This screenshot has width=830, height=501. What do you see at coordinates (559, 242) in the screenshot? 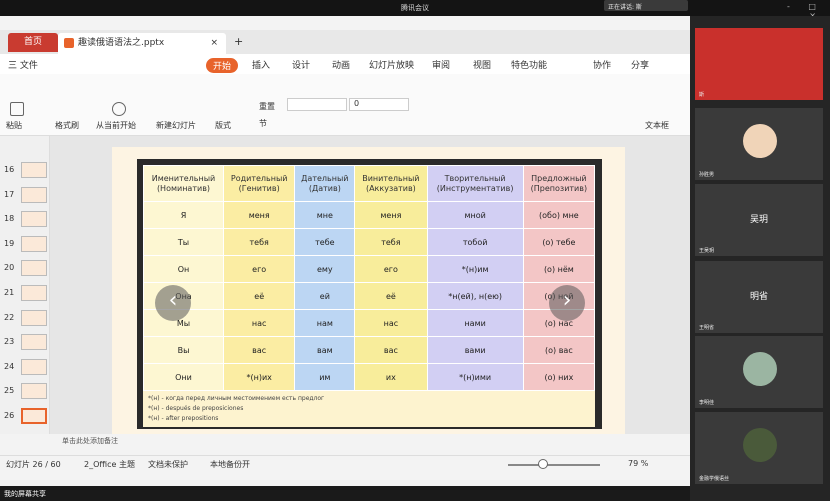
I see `table-cell: (о) тебе` at bounding box center [559, 242].